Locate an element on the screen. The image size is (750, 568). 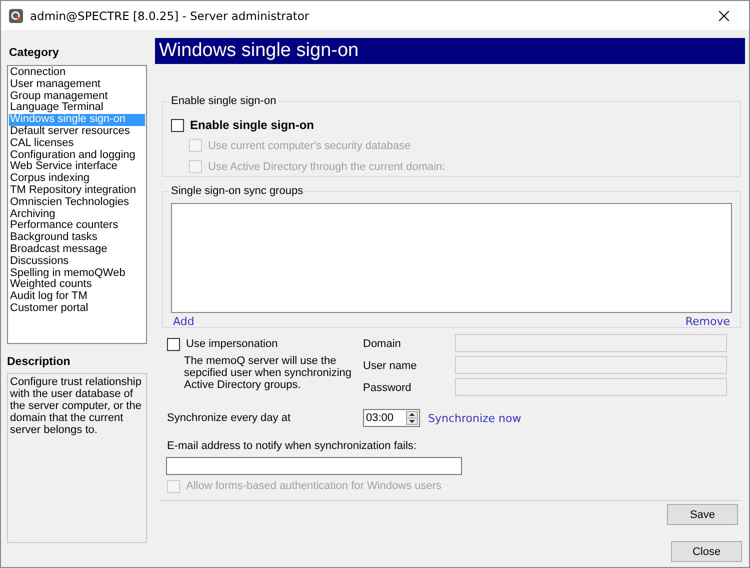
checkbox-label: Enable single sign-on is located at coordinates (252, 125).